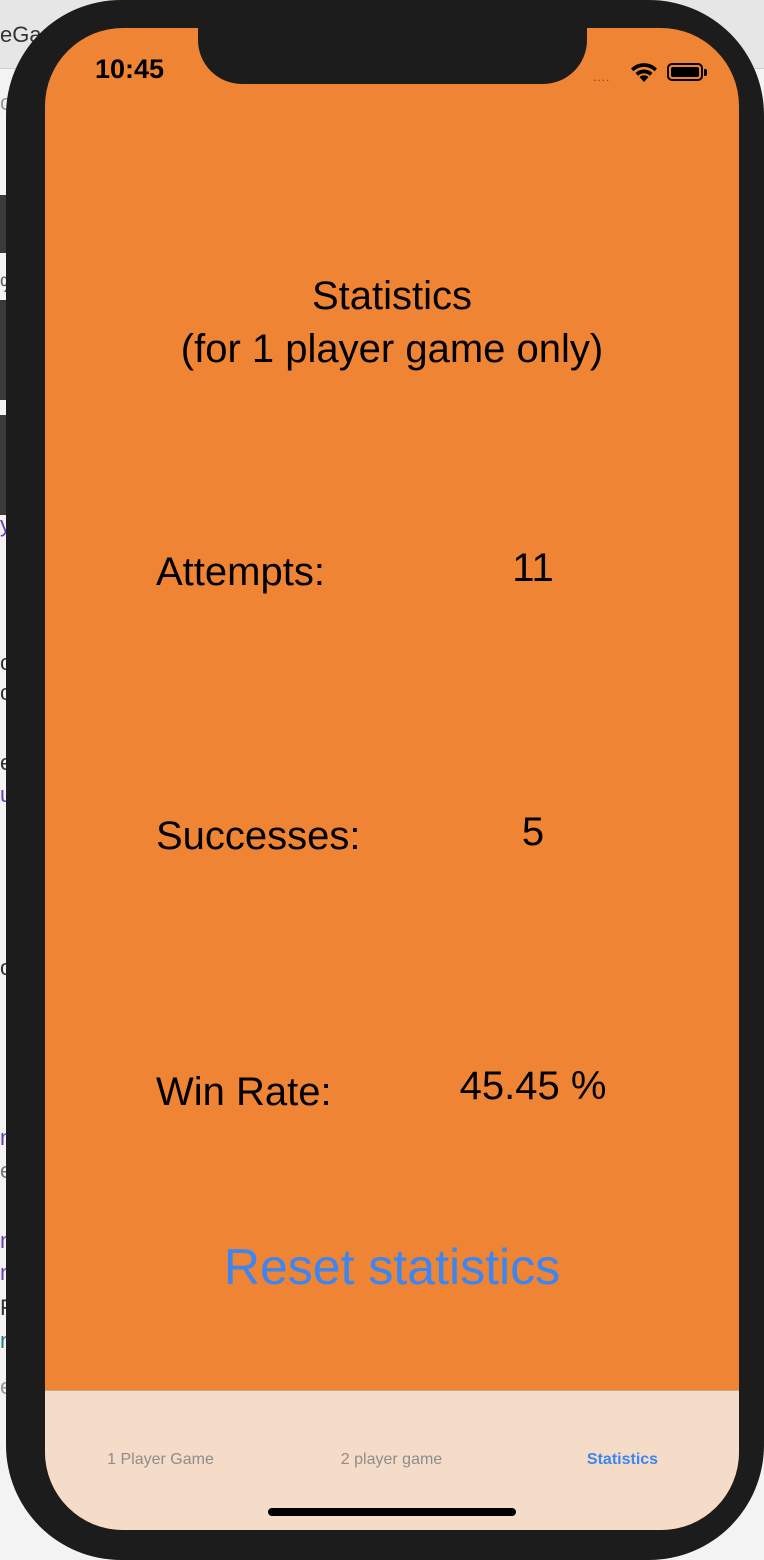 Image resolution: width=764 pixels, height=1560 pixels. I want to click on reset-statistics-button: Reset statistics, so click(392, 1267).